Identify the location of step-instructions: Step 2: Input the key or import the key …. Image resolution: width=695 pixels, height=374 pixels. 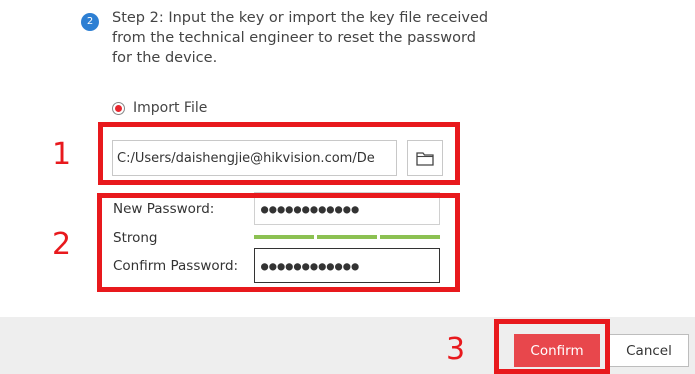
(300, 38).